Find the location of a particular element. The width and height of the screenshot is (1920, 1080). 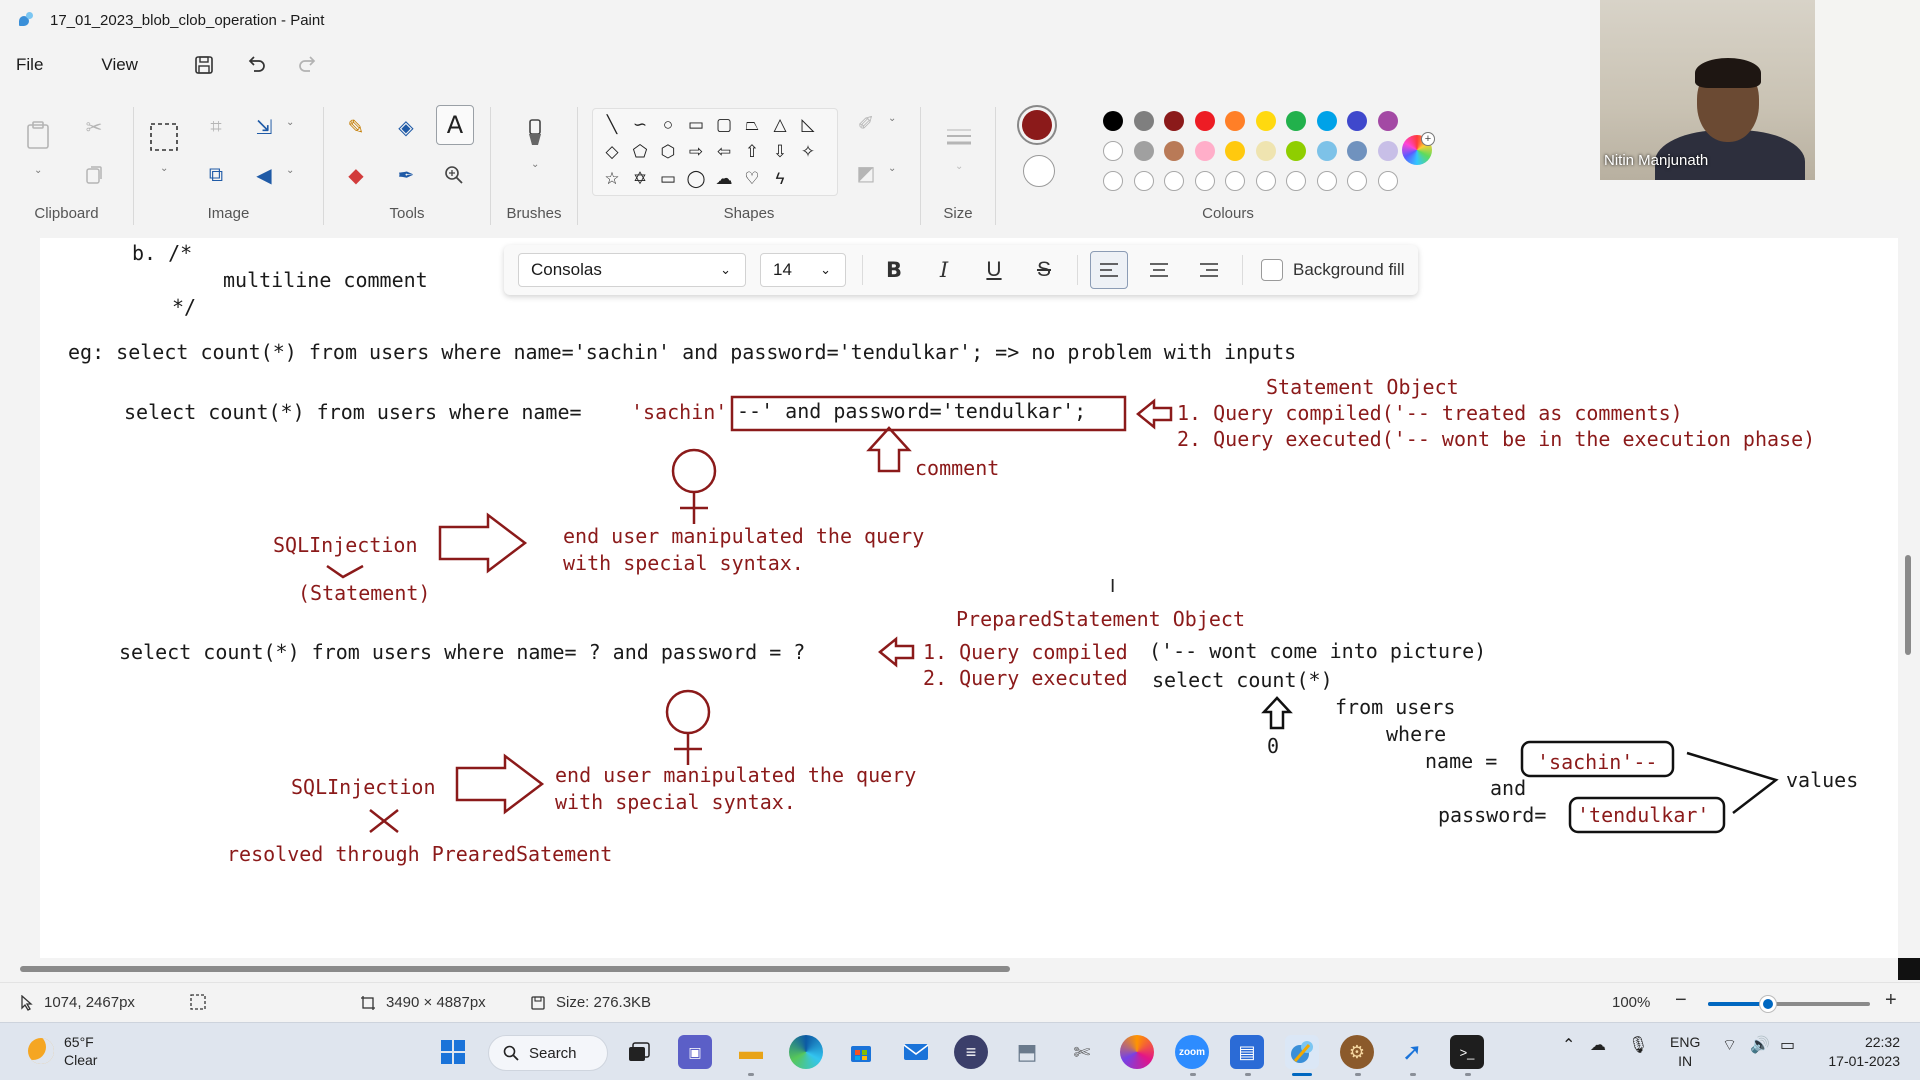

background-fill-toggle: Background fill is located at coordinates (1333, 270).